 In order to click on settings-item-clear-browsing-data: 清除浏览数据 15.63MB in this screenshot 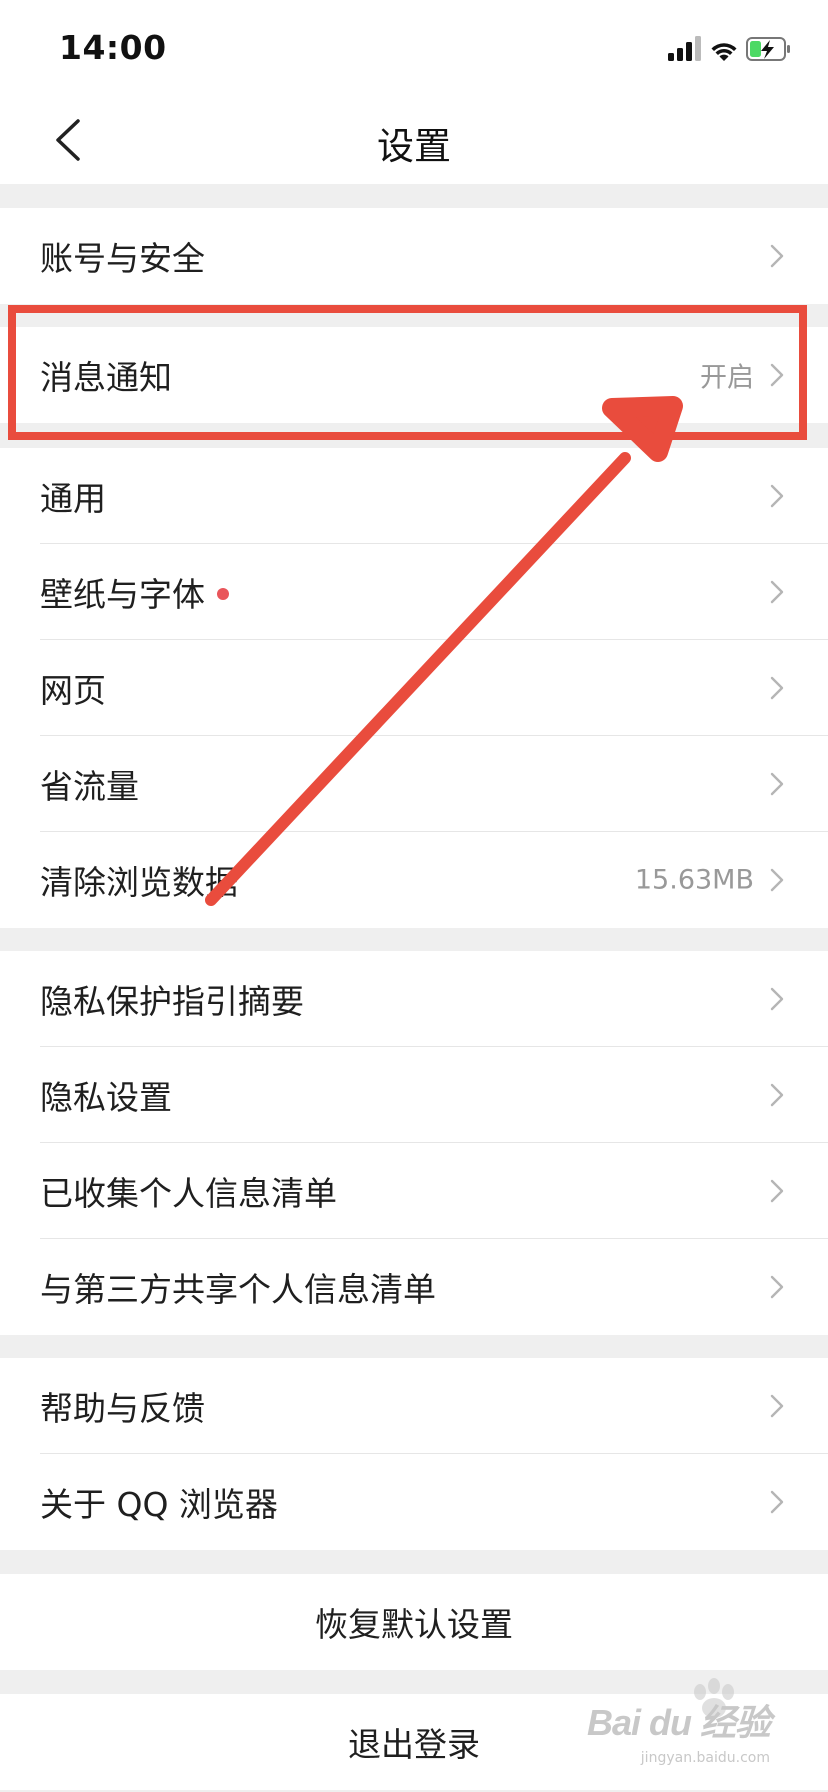, I will do `click(414, 880)`.